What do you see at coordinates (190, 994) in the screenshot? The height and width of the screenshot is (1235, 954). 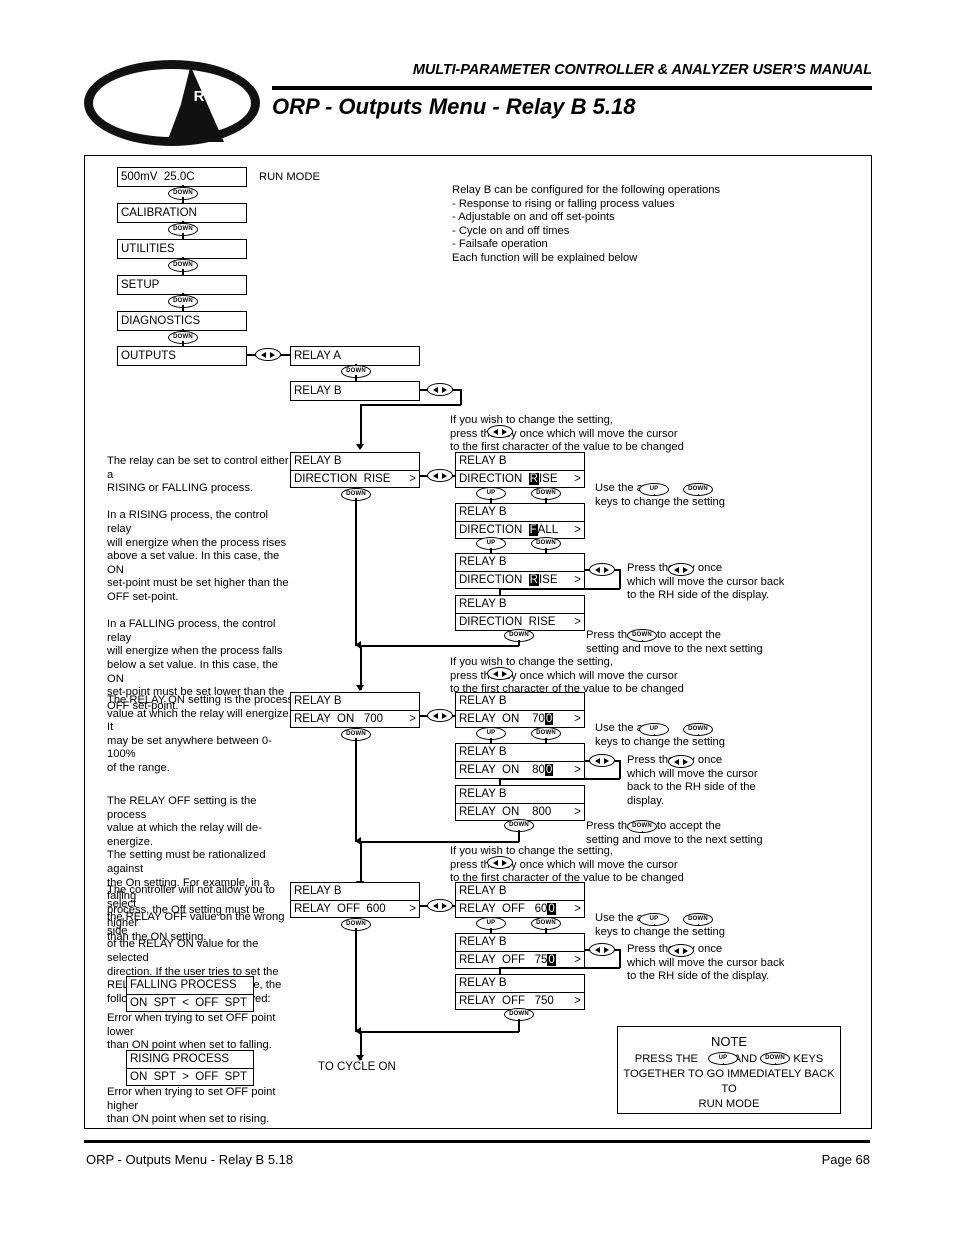 I see `lcd-error-falling: FALLING PROCESS ON SPT < OFF SPT` at bounding box center [190, 994].